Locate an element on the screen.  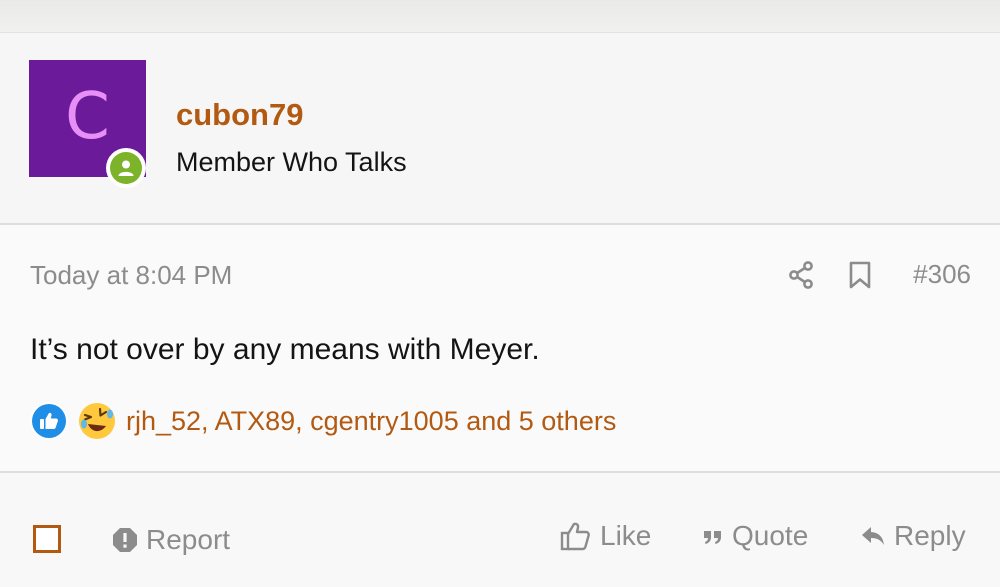
post-message: It’s not over by any means with Meyer. is located at coordinates (285, 349).